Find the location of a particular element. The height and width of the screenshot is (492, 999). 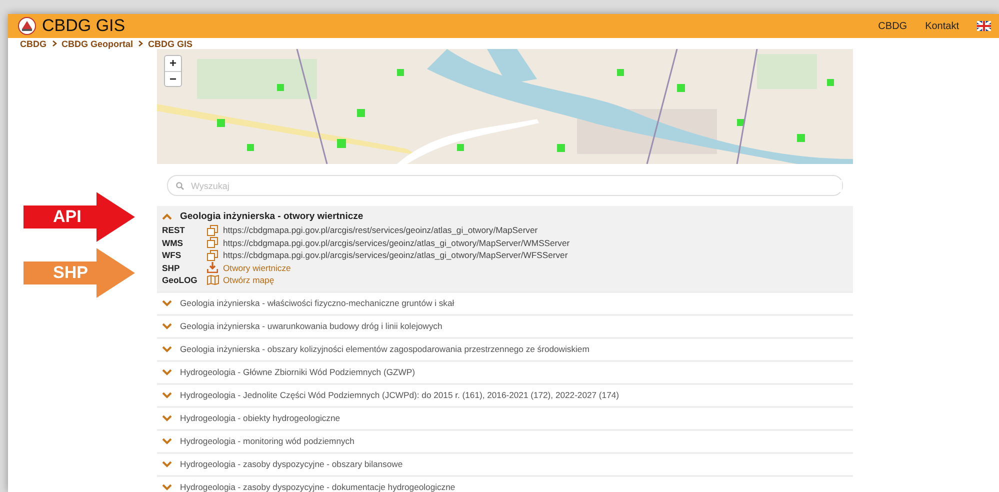

layer-row: Geologia inżynierska - właściwości fizyczno-mechaniczne gruntów i skał is located at coordinates (505, 304).